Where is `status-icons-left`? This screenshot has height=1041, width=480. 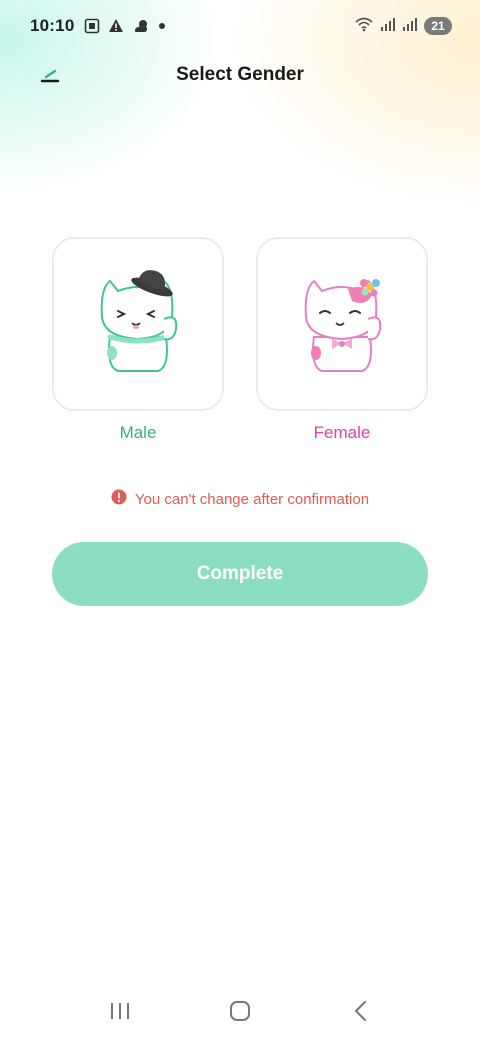 status-icons-left is located at coordinates (125, 26).